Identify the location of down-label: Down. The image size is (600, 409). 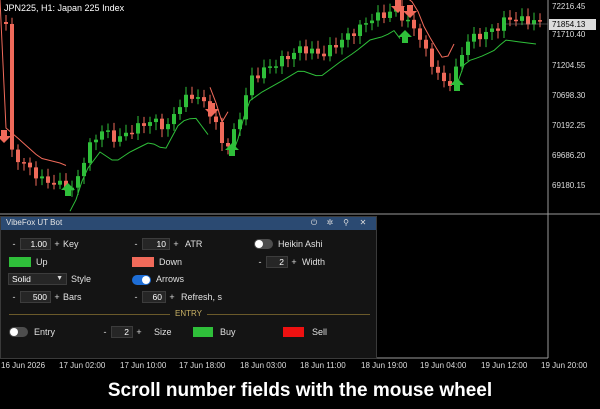
(171, 262).